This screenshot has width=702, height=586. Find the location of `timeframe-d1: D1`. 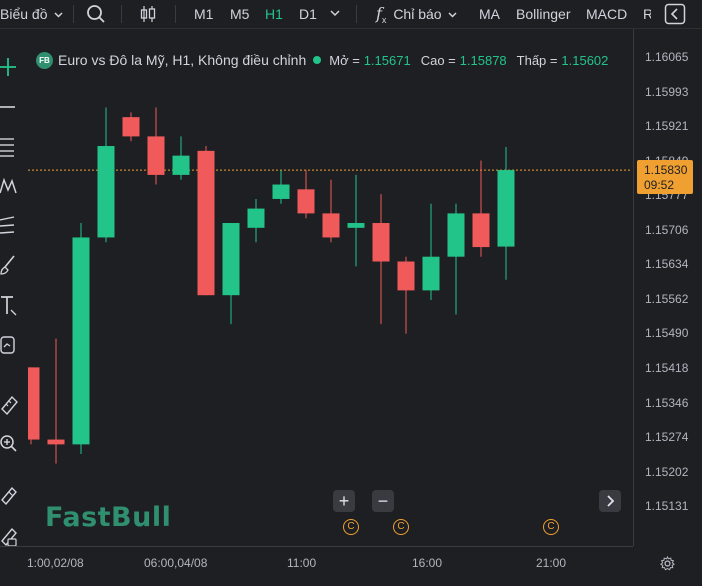

timeframe-d1: D1 is located at coordinates (308, 14).